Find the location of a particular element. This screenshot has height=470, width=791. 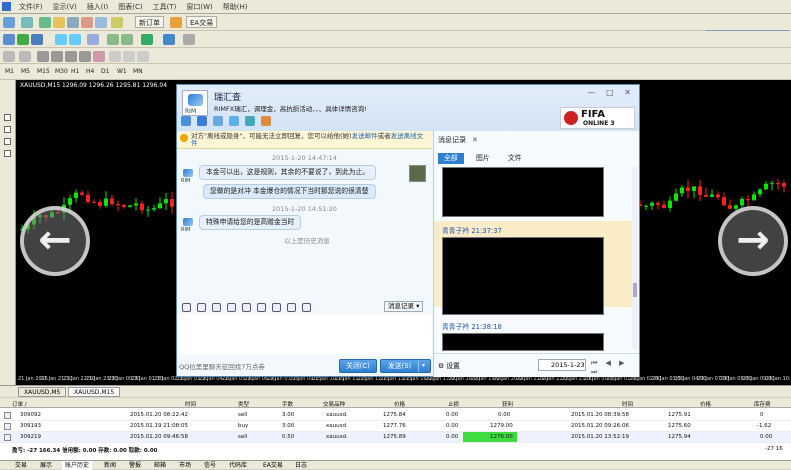

vertical-line-icon is located at coordinates (43, 56).